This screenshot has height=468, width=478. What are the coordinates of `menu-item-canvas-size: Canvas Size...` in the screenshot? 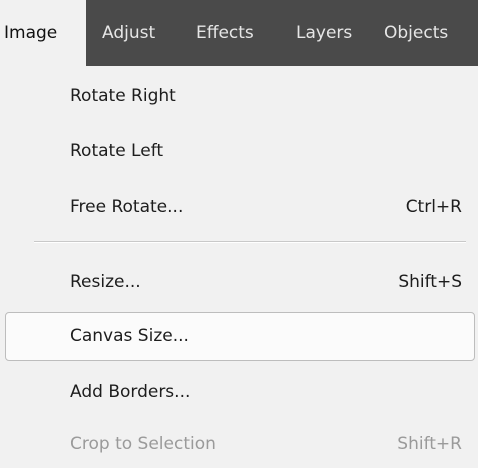 It's located at (240, 336).